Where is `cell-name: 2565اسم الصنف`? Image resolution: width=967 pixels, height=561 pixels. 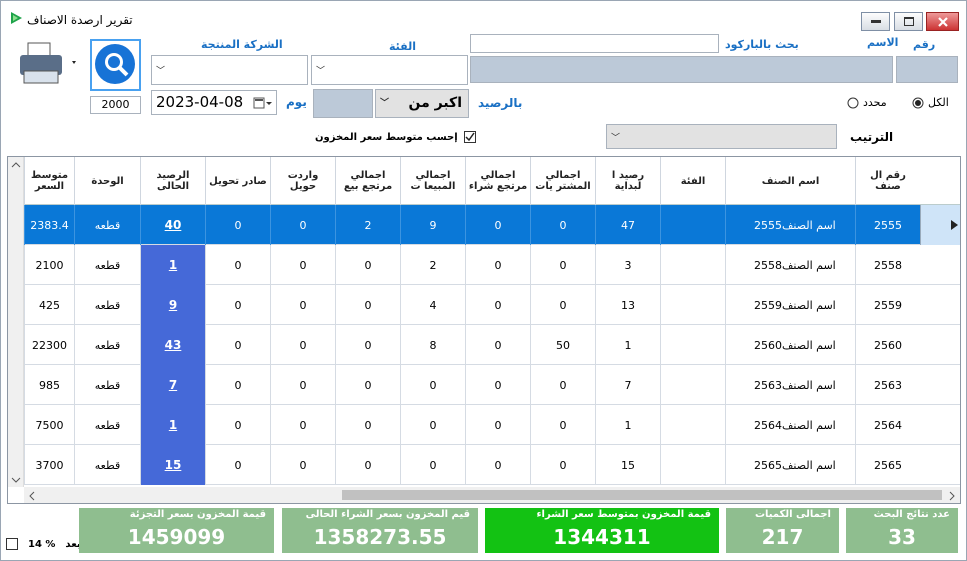 cell-name: 2565اسم الصنف is located at coordinates (790, 465).